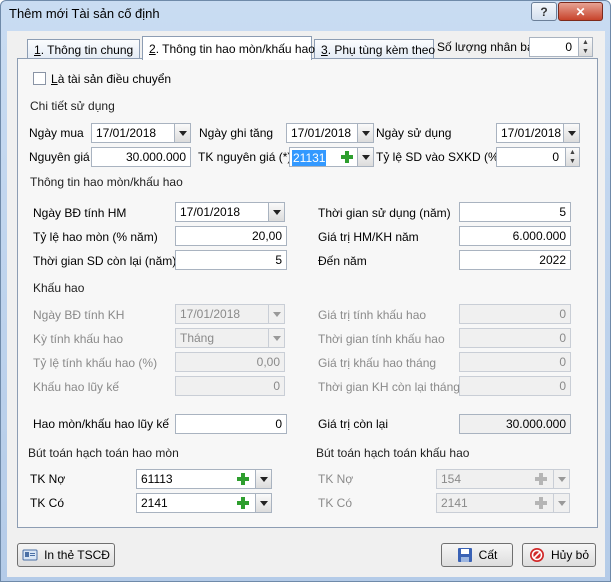 Image resolution: width=611 pixels, height=582 pixels. I want to click on cancel-label: Hủy bỏ, so click(570, 555).